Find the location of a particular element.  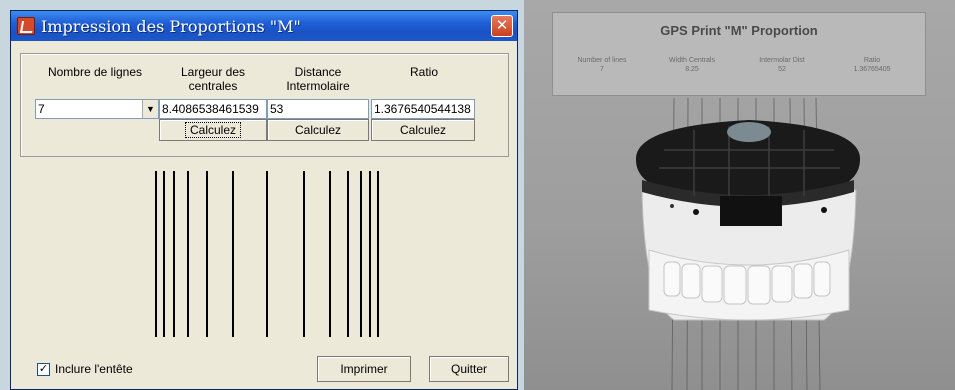

header-lines: Nombre de lignes is located at coordinates (95, 72).